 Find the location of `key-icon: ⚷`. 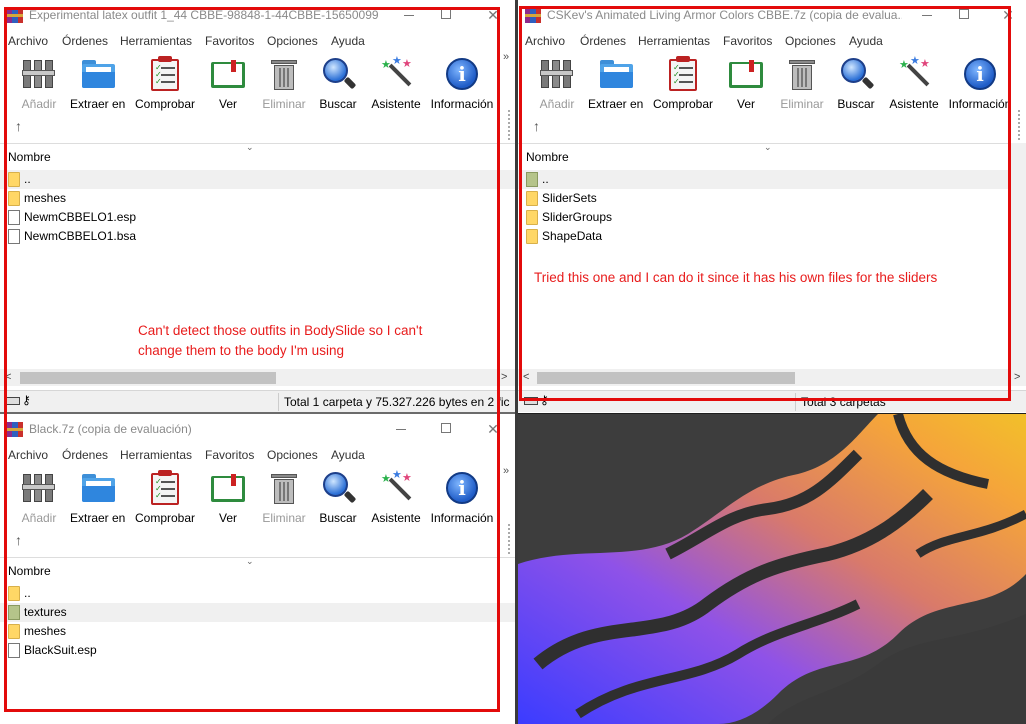

key-icon: ⚷ is located at coordinates (26, 400).